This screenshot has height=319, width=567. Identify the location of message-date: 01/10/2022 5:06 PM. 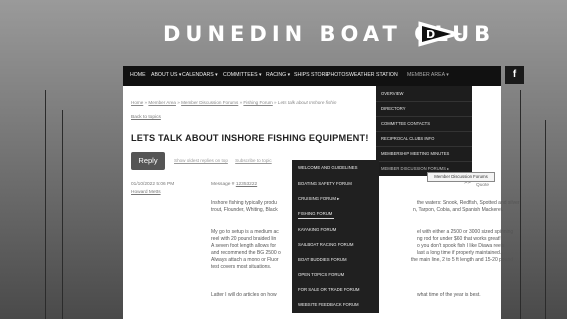
(153, 184).